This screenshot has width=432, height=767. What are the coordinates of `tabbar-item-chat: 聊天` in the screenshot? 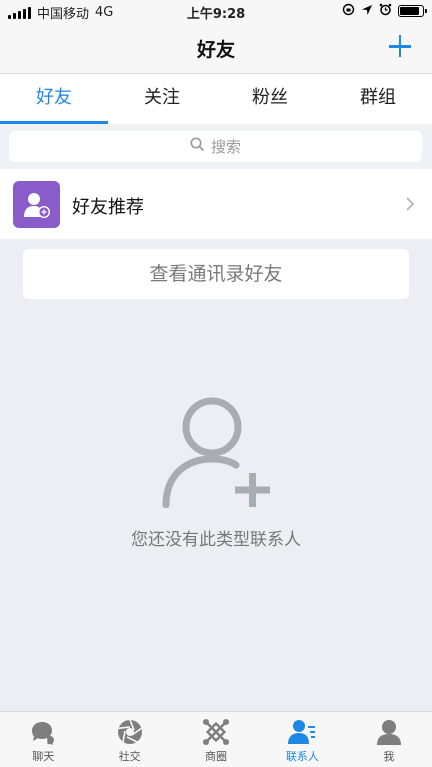 It's located at (43, 739).